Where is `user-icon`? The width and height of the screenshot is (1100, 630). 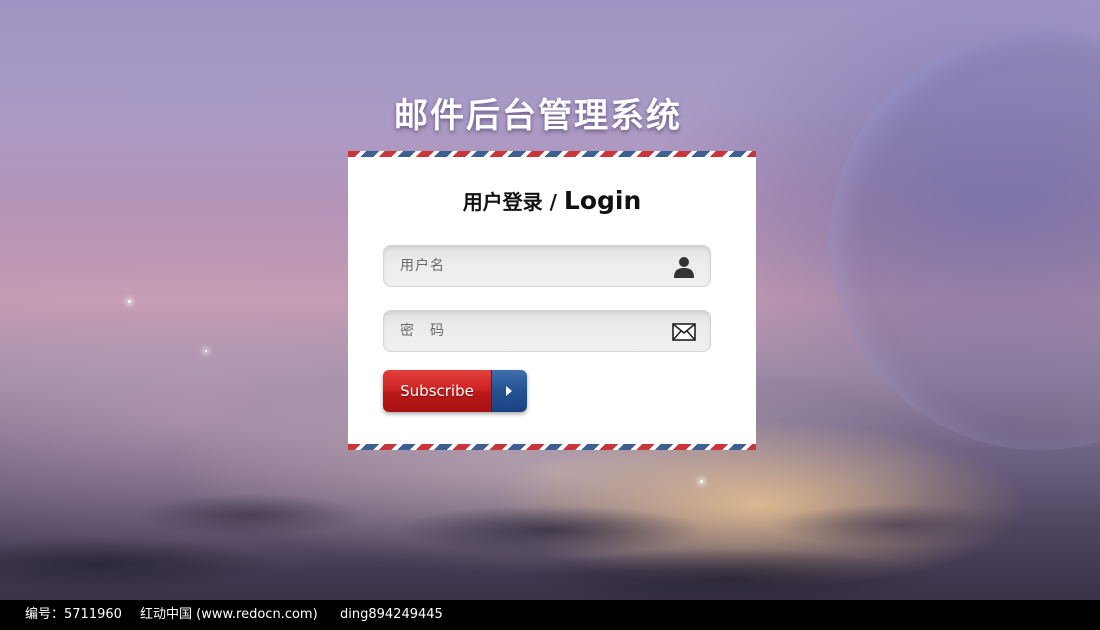
user-icon is located at coordinates (684, 267).